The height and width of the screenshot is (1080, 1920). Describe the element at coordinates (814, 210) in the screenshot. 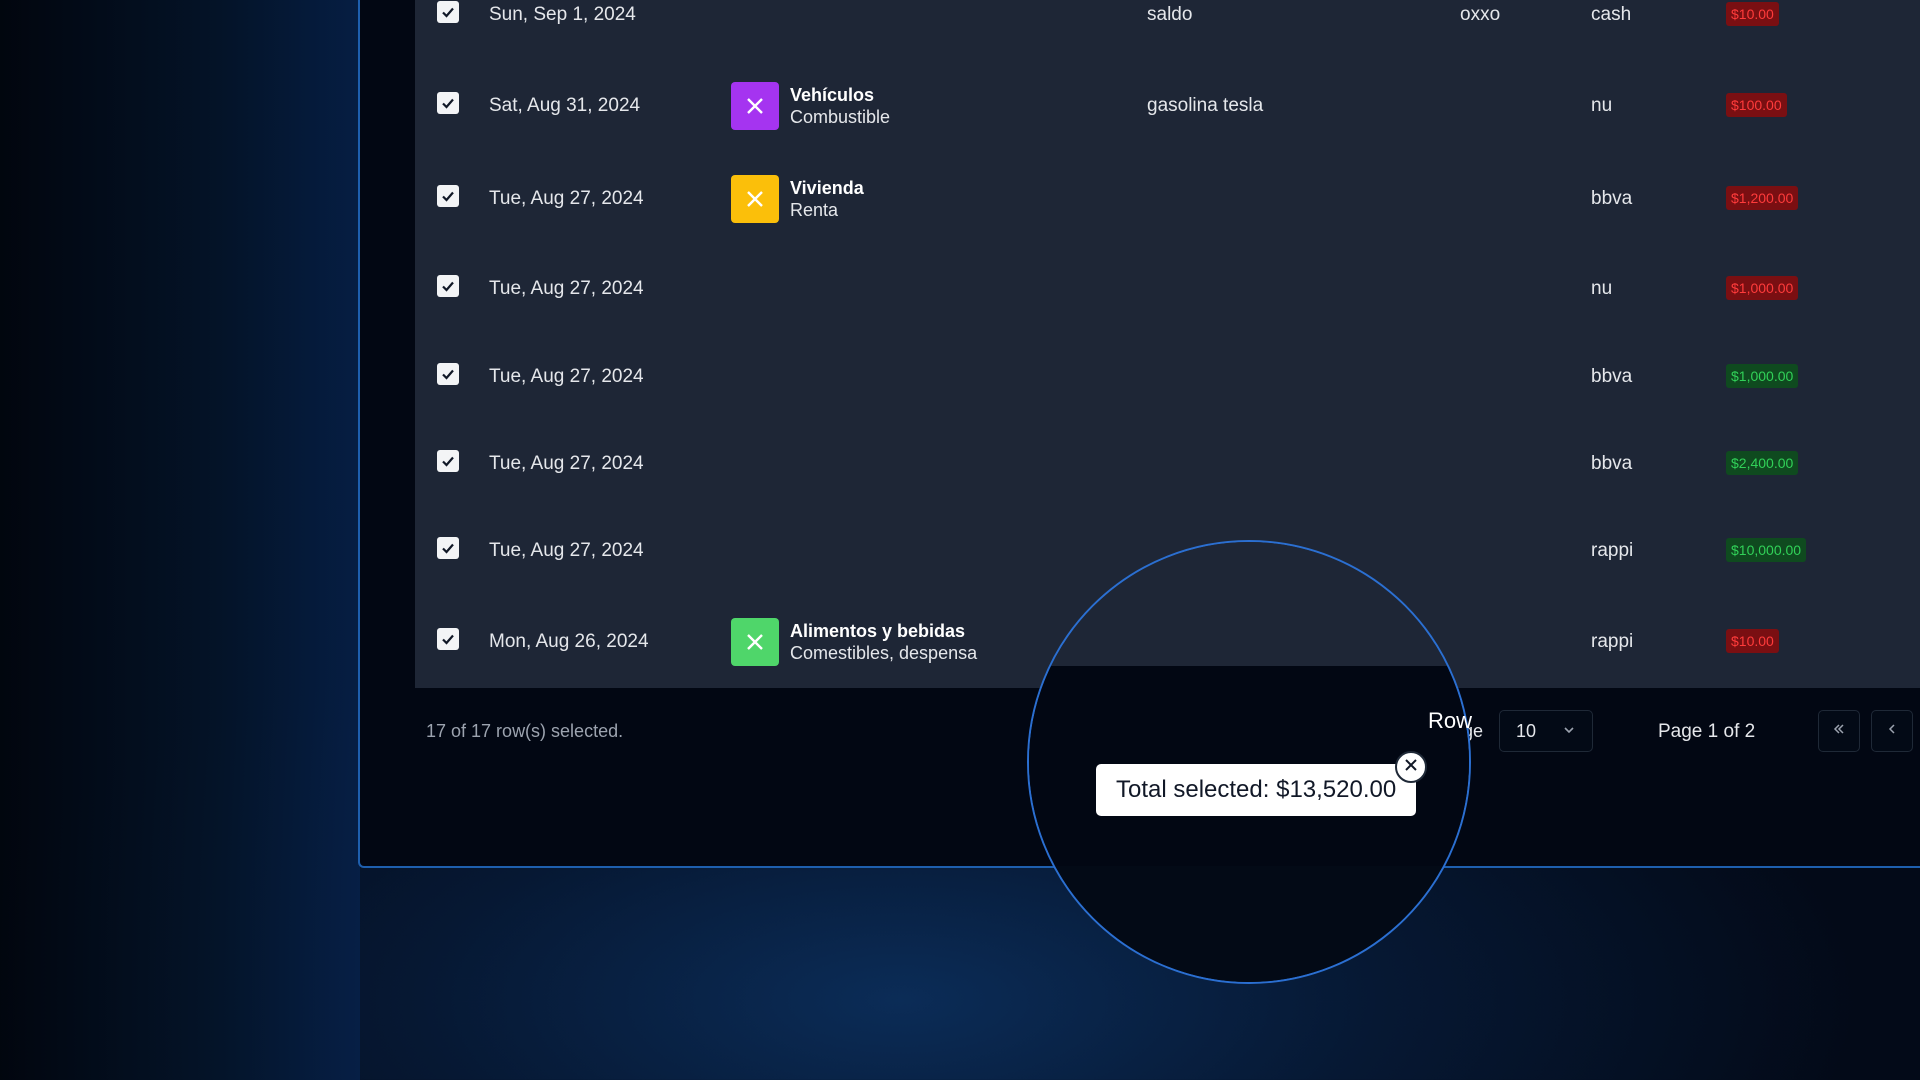

I see `category-subcategory: Renta` at that location.